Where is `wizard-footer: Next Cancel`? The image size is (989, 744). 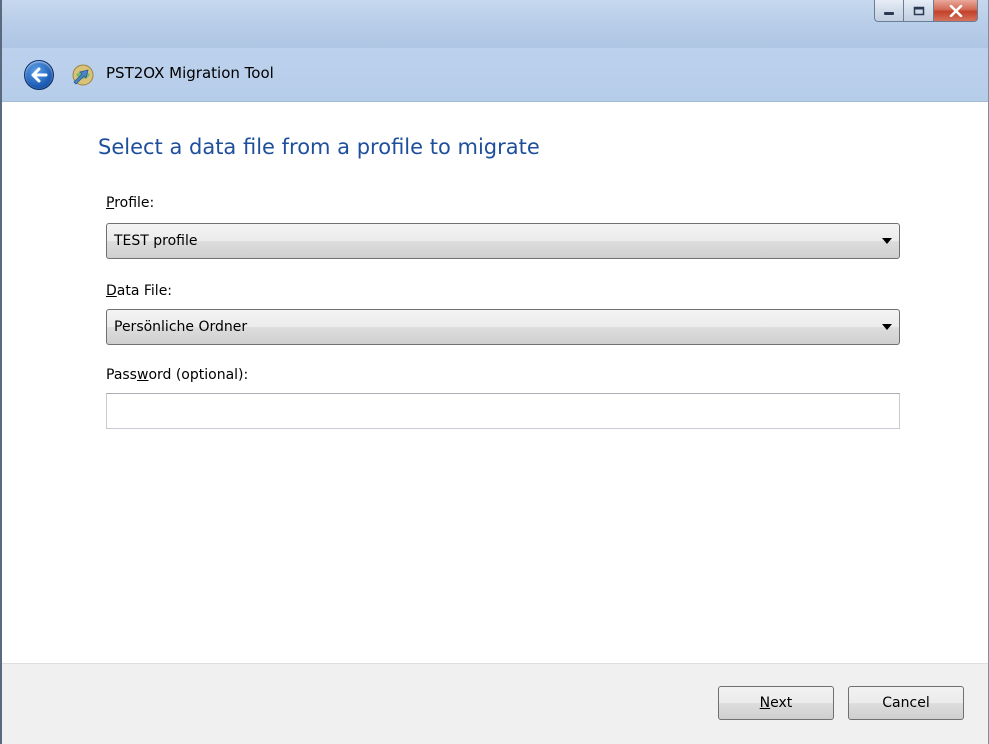
wizard-footer: Next Cancel is located at coordinates (495, 703).